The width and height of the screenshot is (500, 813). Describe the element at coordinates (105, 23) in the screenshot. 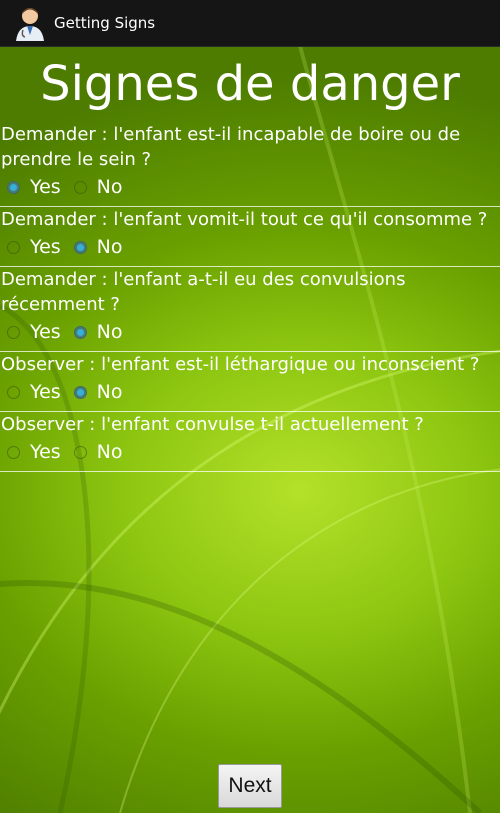

I see `app-title: Getting Signs` at that location.